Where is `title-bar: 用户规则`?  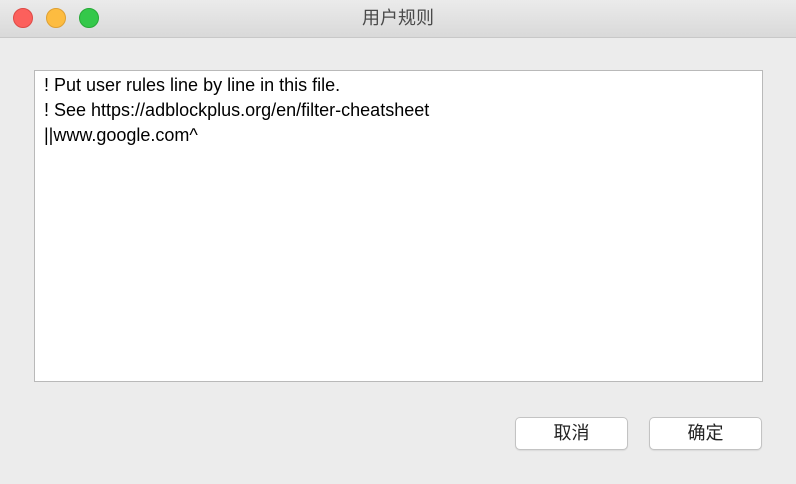 title-bar: 用户规则 is located at coordinates (398, 19).